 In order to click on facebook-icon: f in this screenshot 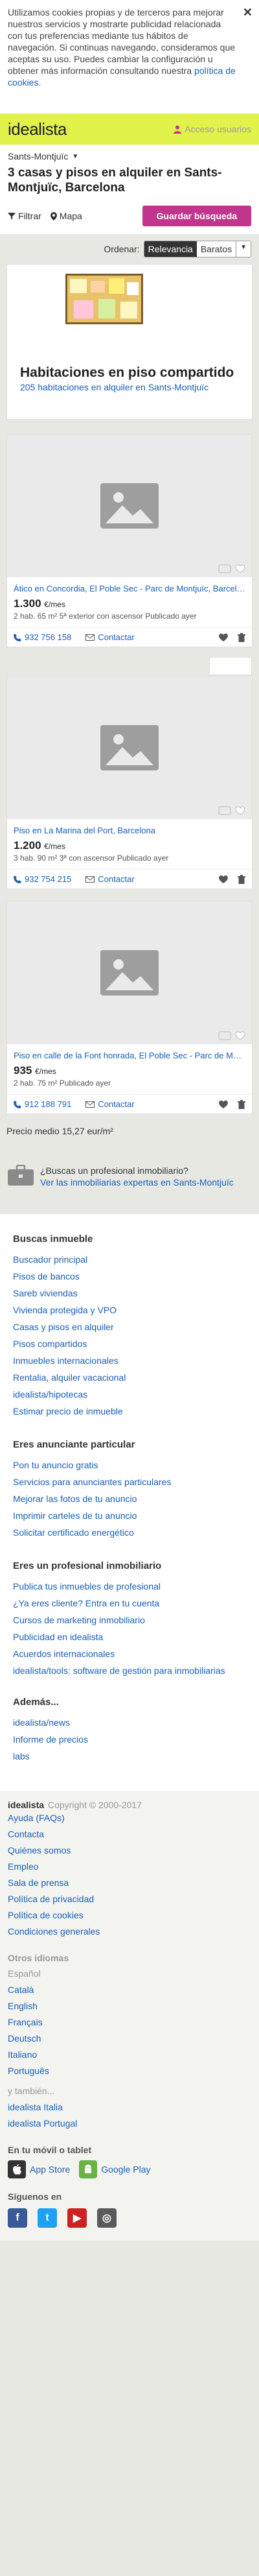, I will do `click(17, 2218)`.